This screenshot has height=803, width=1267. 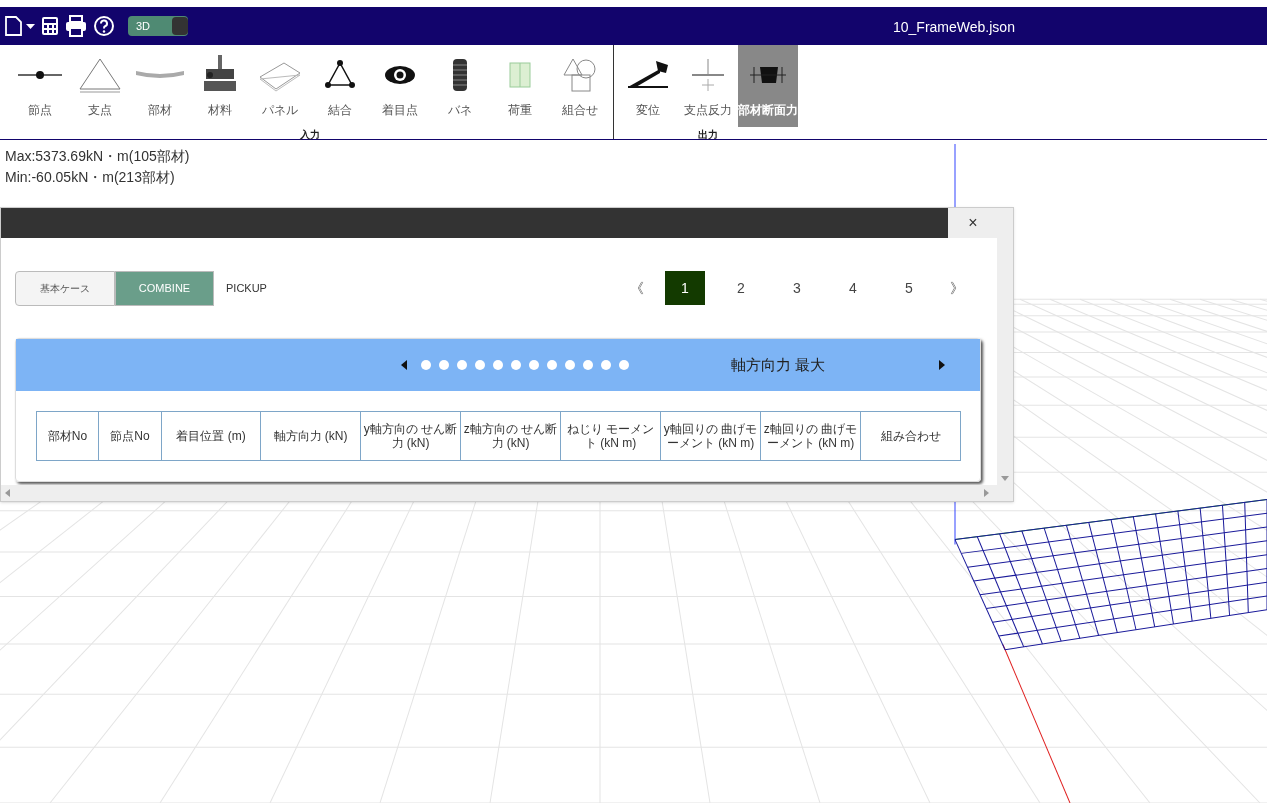 What do you see at coordinates (460, 86) in the screenshot?
I see `toolbar-button: バネ` at bounding box center [460, 86].